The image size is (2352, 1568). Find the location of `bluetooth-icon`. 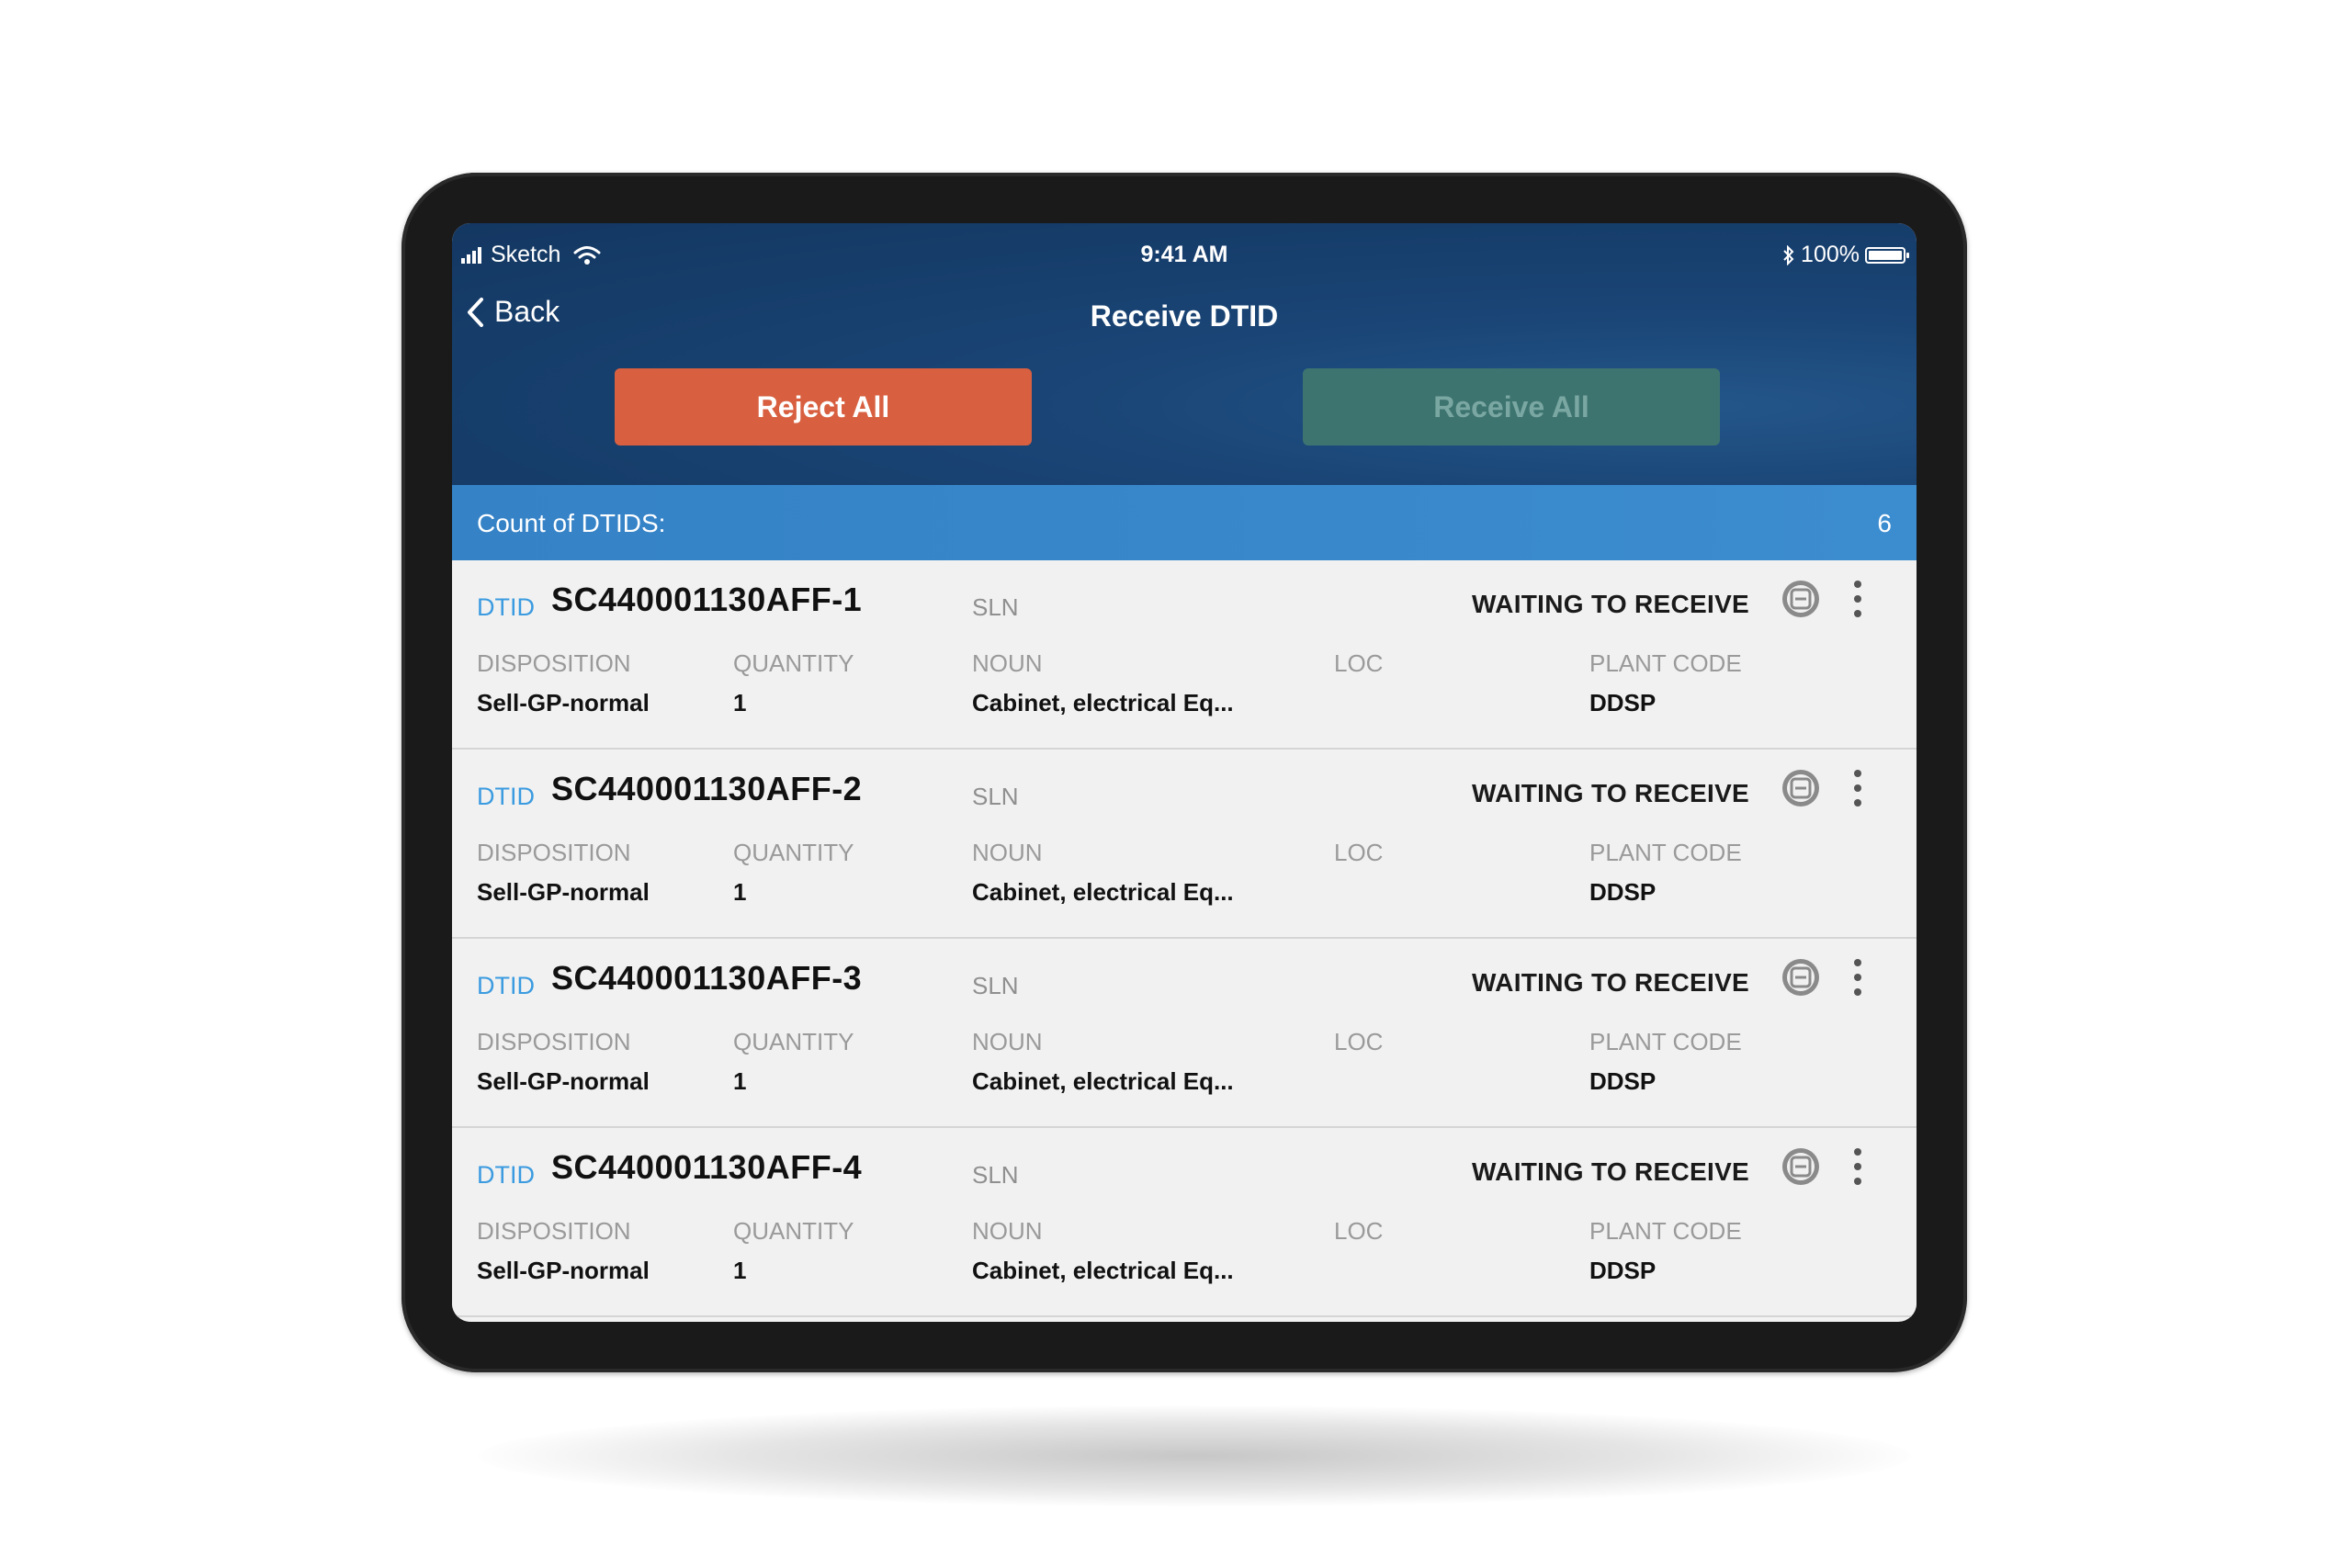

bluetooth-icon is located at coordinates (1788, 255).